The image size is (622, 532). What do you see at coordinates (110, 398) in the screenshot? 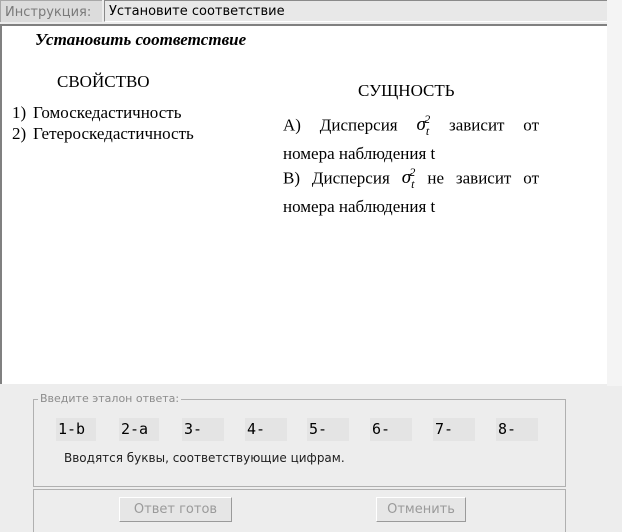
I see `answer-legend: Введите эталон ответа:` at bounding box center [110, 398].